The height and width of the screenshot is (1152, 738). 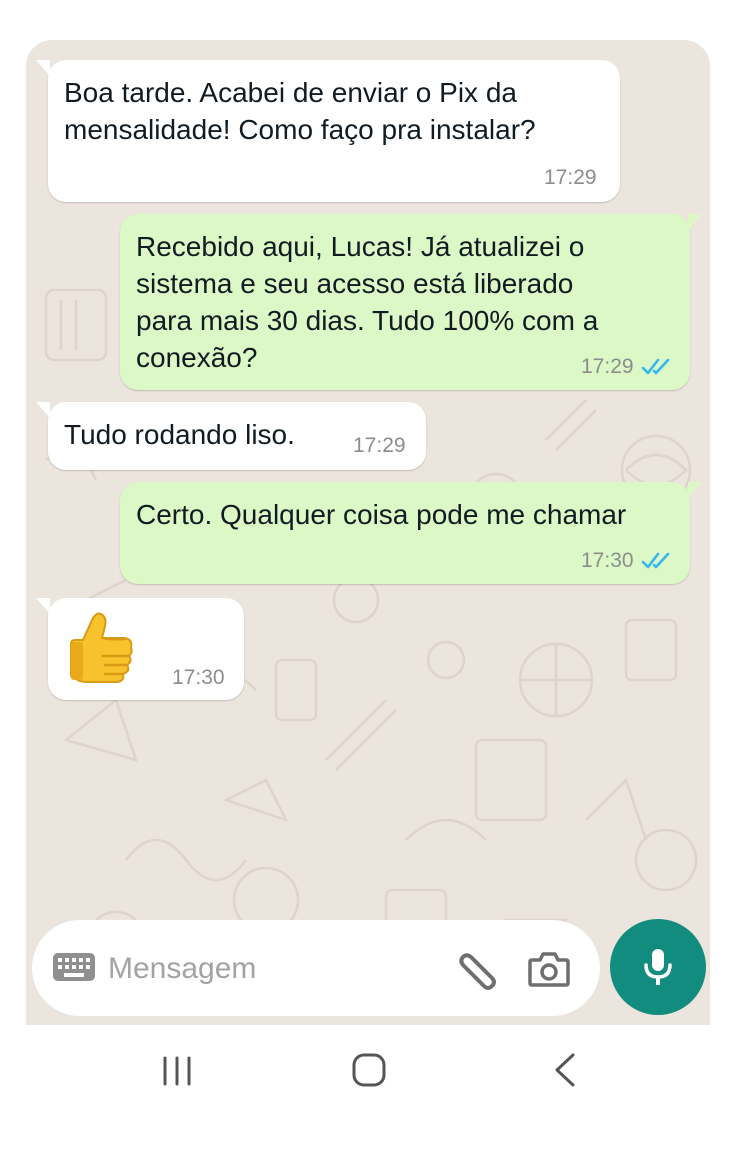 I want to click on back-icon, so click(x=565, y=1070).